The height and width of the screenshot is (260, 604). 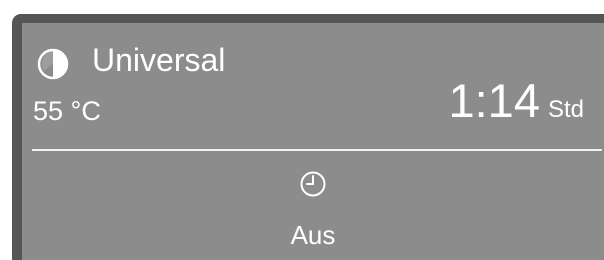 What do you see at coordinates (53, 64) in the screenshot?
I see `half-filled-circle-icon` at bounding box center [53, 64].